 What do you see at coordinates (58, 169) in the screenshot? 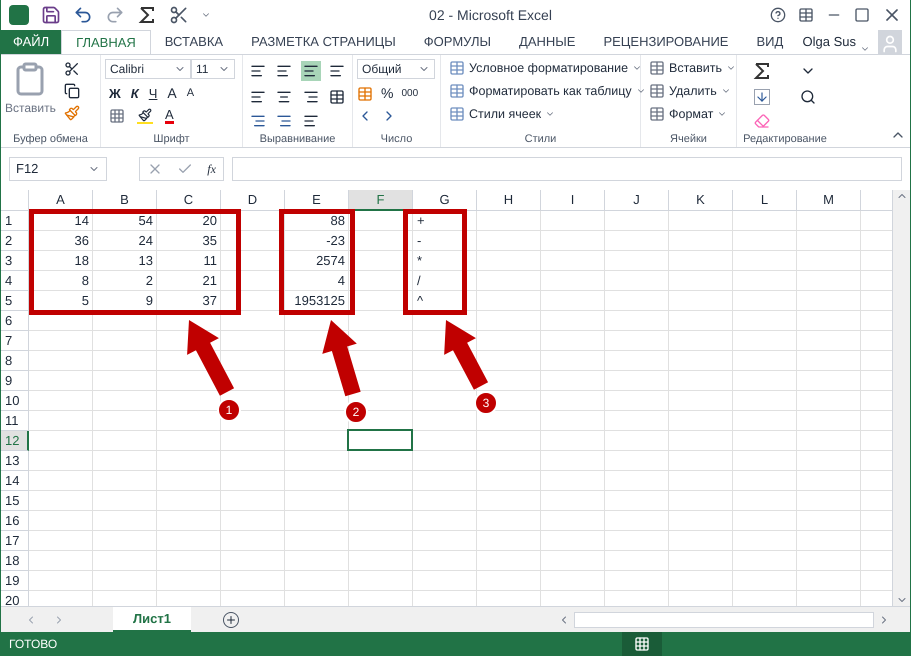
I see `name-box: F12` at bounding box center [58, 169].